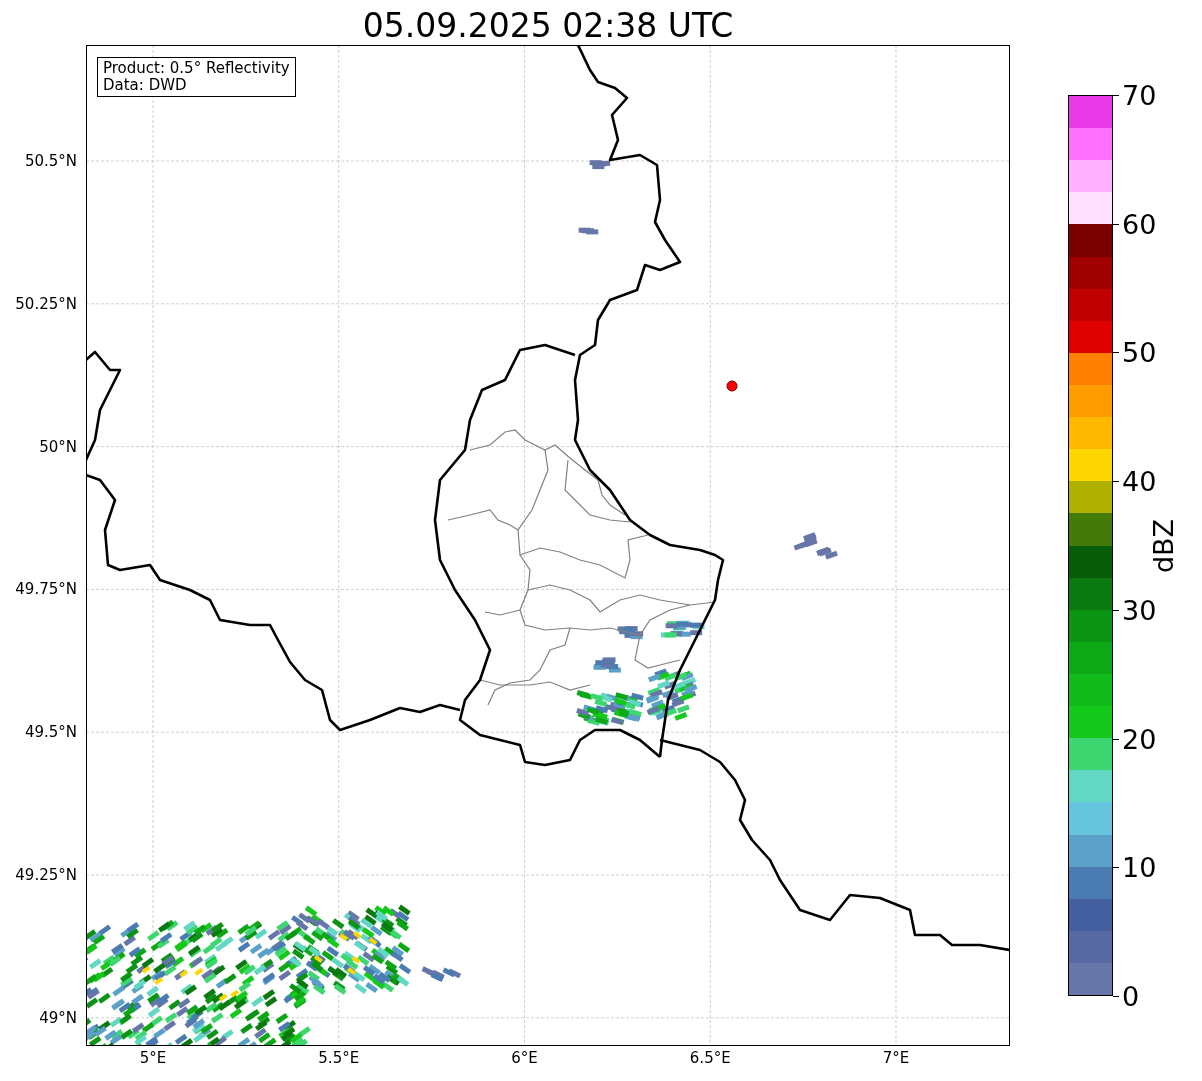  I want to click on latitude-label: 50.25°N, so click(46, 303).